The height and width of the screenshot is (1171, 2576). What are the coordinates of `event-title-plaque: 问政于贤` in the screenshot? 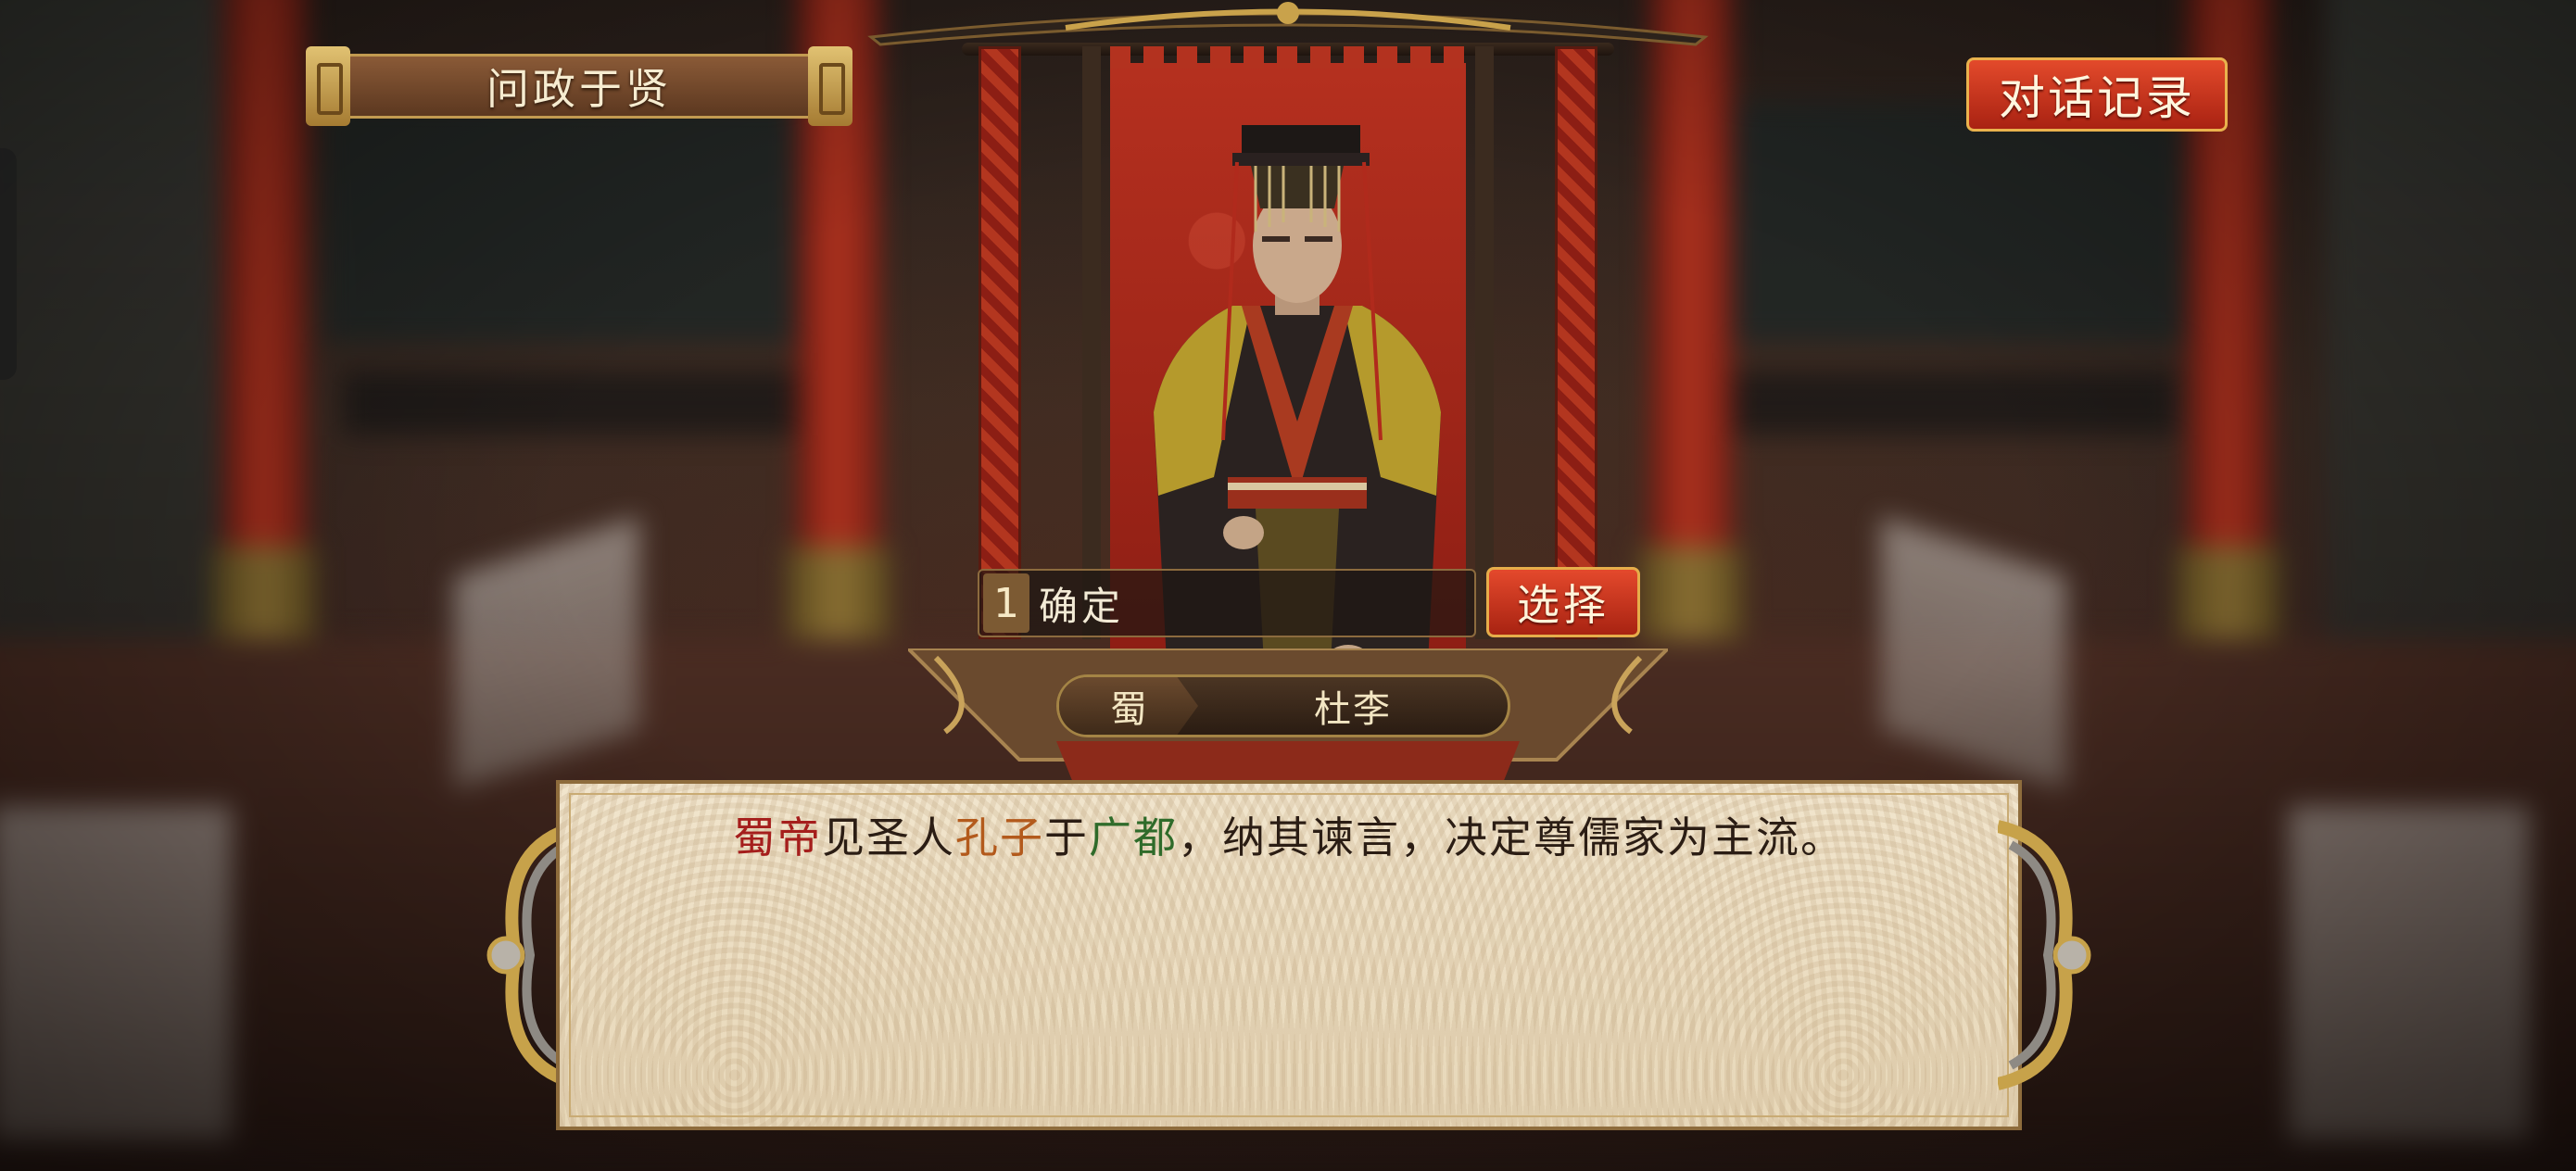 It's located at (579, 86).